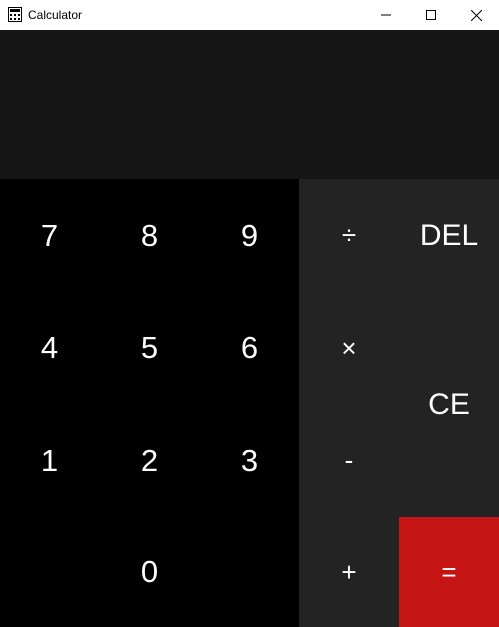  Describe the element at coordinates (449, 572) in the screenshot. I see `equals-button: =` at that location.